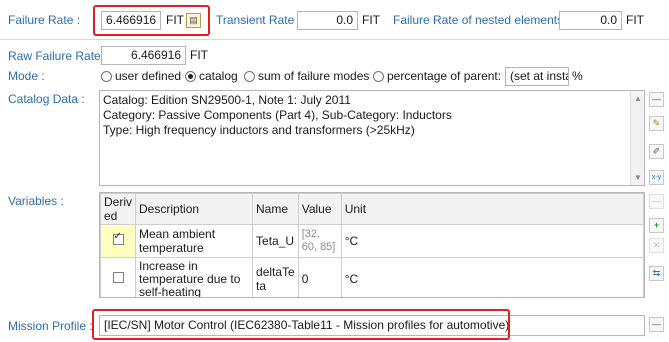 Image resolution: width=669 pixels, height=342 pixels. What do you see at coordinates (301, 324) in the screenshot?
I see `highlight-mission-profile` at bounding box center [301, 324].